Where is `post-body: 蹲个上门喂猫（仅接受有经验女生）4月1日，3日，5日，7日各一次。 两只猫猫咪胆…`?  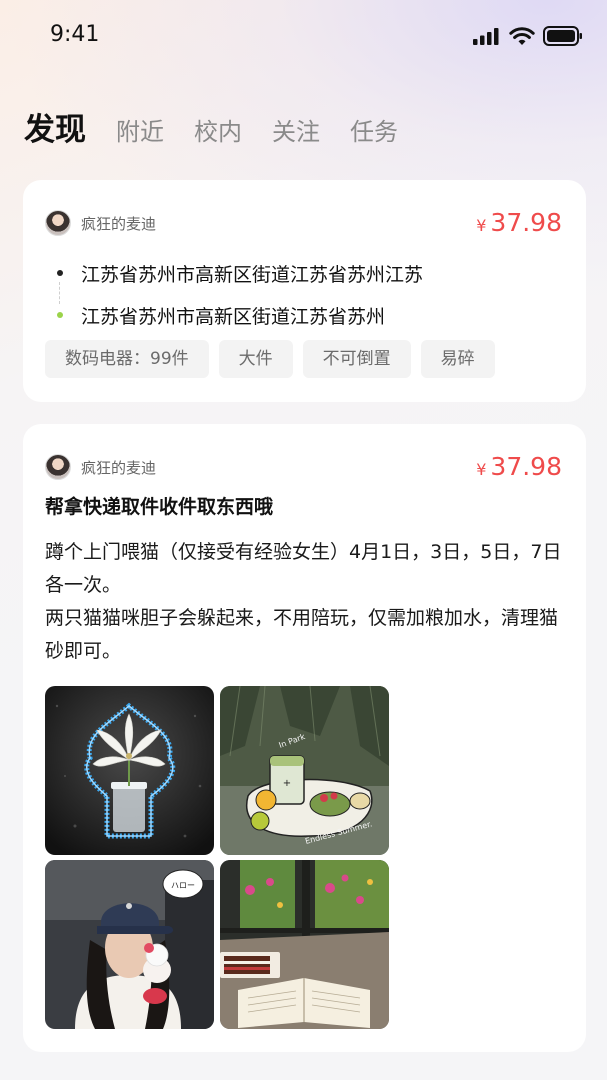 post-body: 蹲个上门喂猫（仅接受有经验女生）4月1日，3日，5日，7日各一次。 两只猫猫咪胆… is located at coordinates (307, 602).